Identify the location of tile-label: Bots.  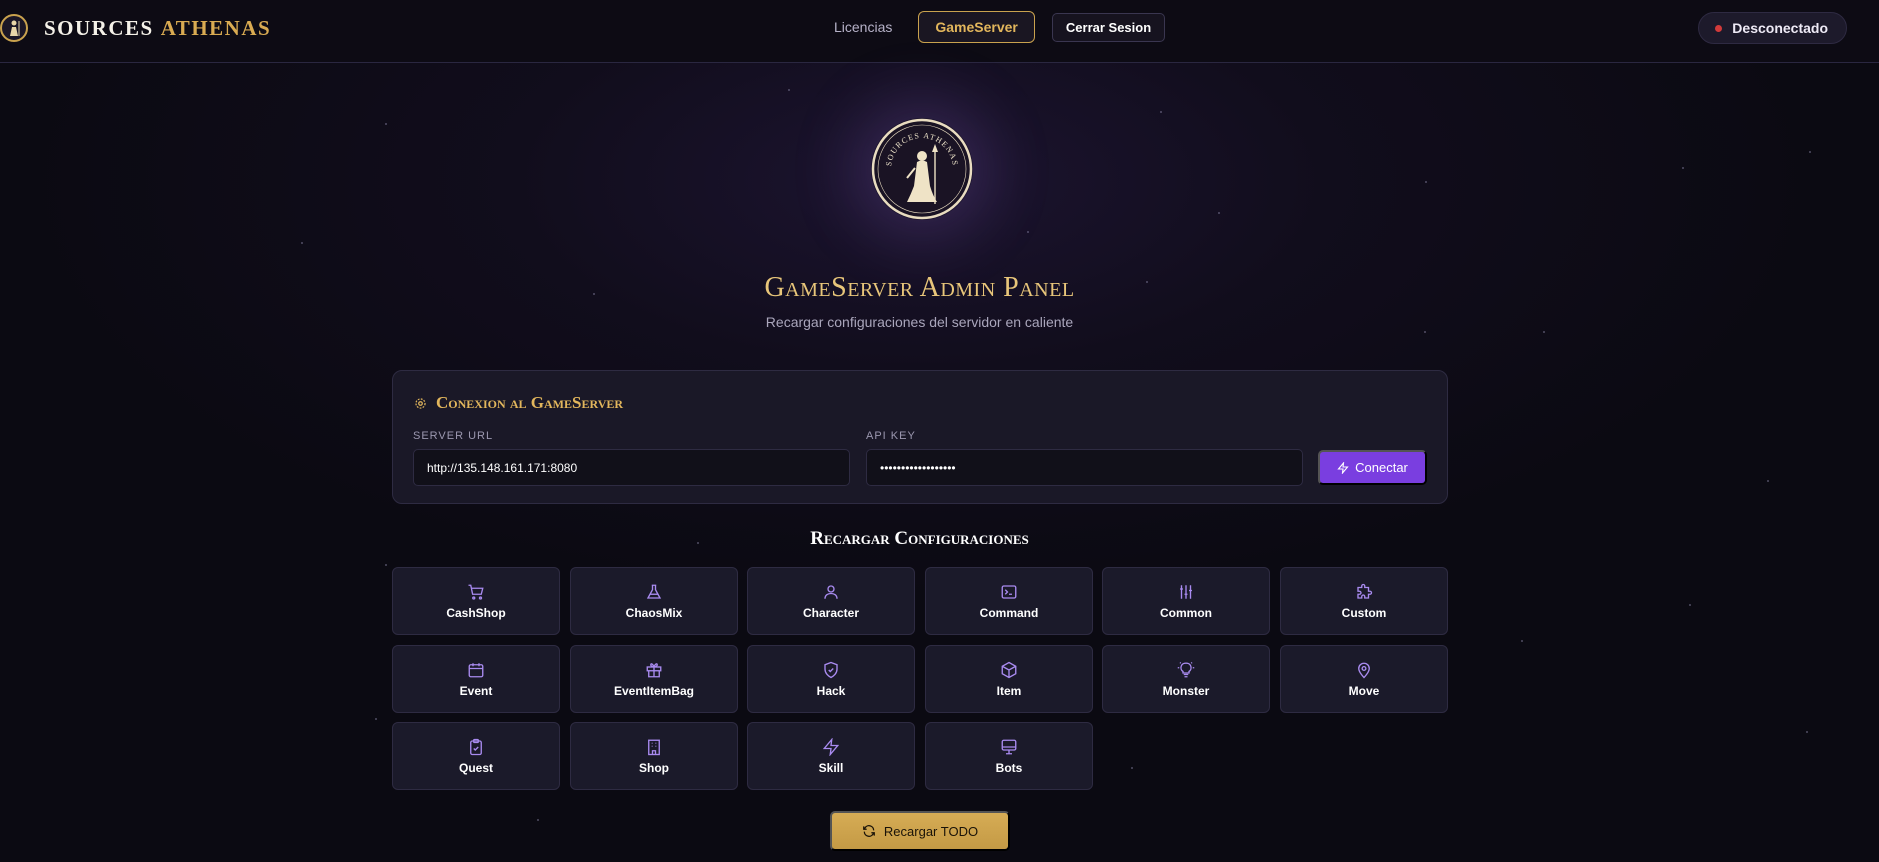
(1009, 767).